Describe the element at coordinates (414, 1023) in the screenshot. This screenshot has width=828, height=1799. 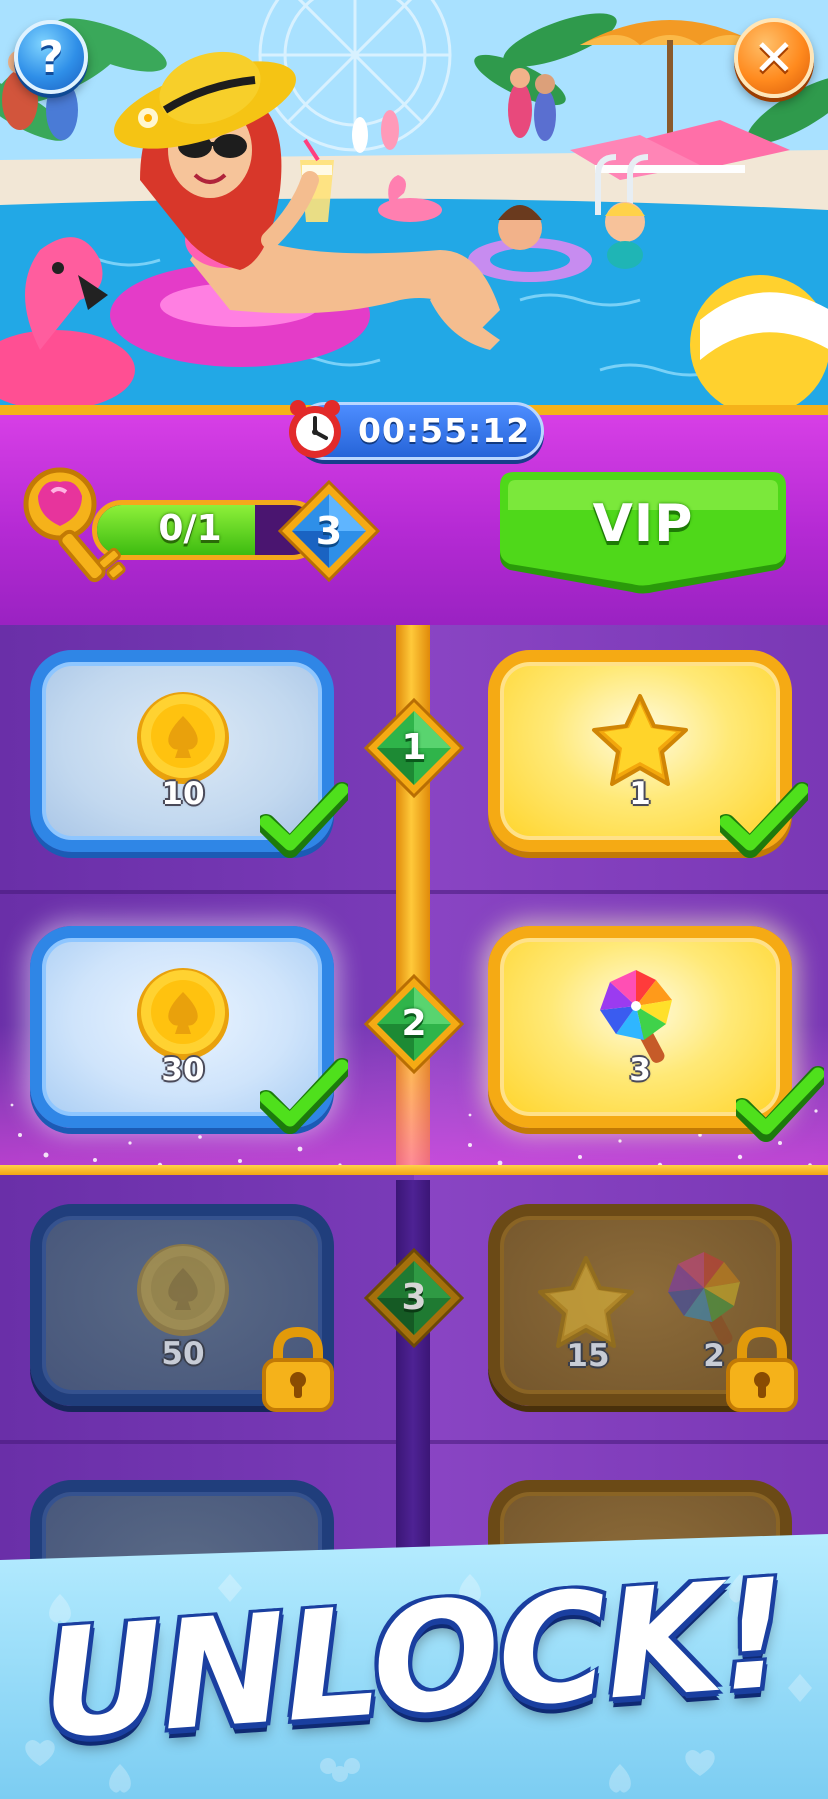
I see `tier-number: 2` at that location.